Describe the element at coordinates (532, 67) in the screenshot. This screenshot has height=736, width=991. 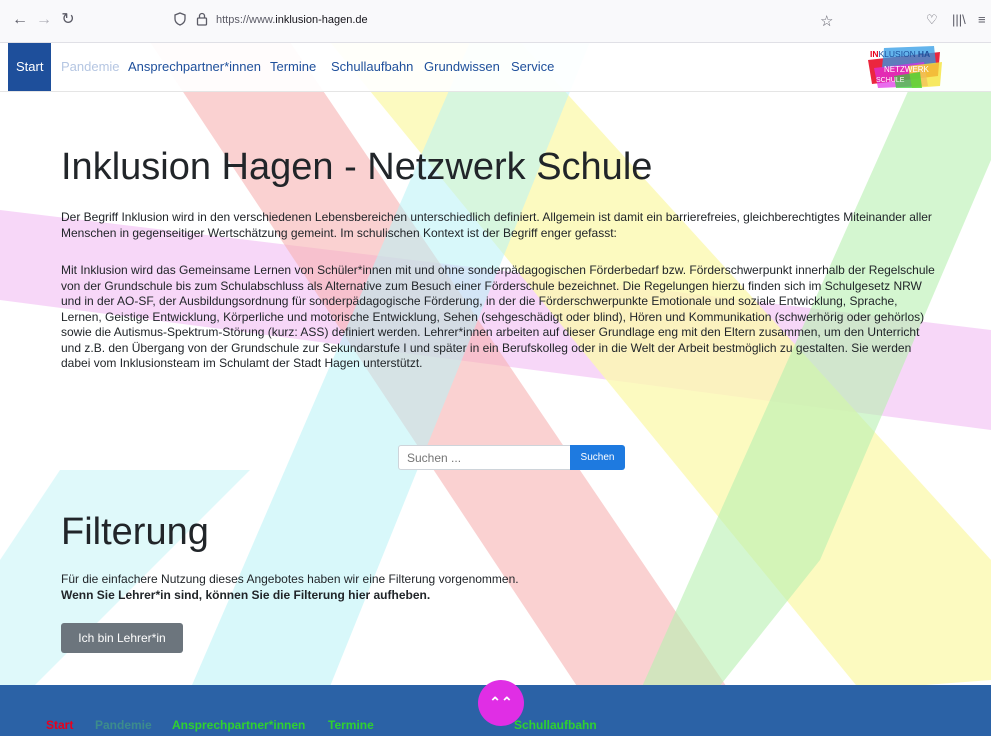
I see `nav-item-service: Service` at that location.